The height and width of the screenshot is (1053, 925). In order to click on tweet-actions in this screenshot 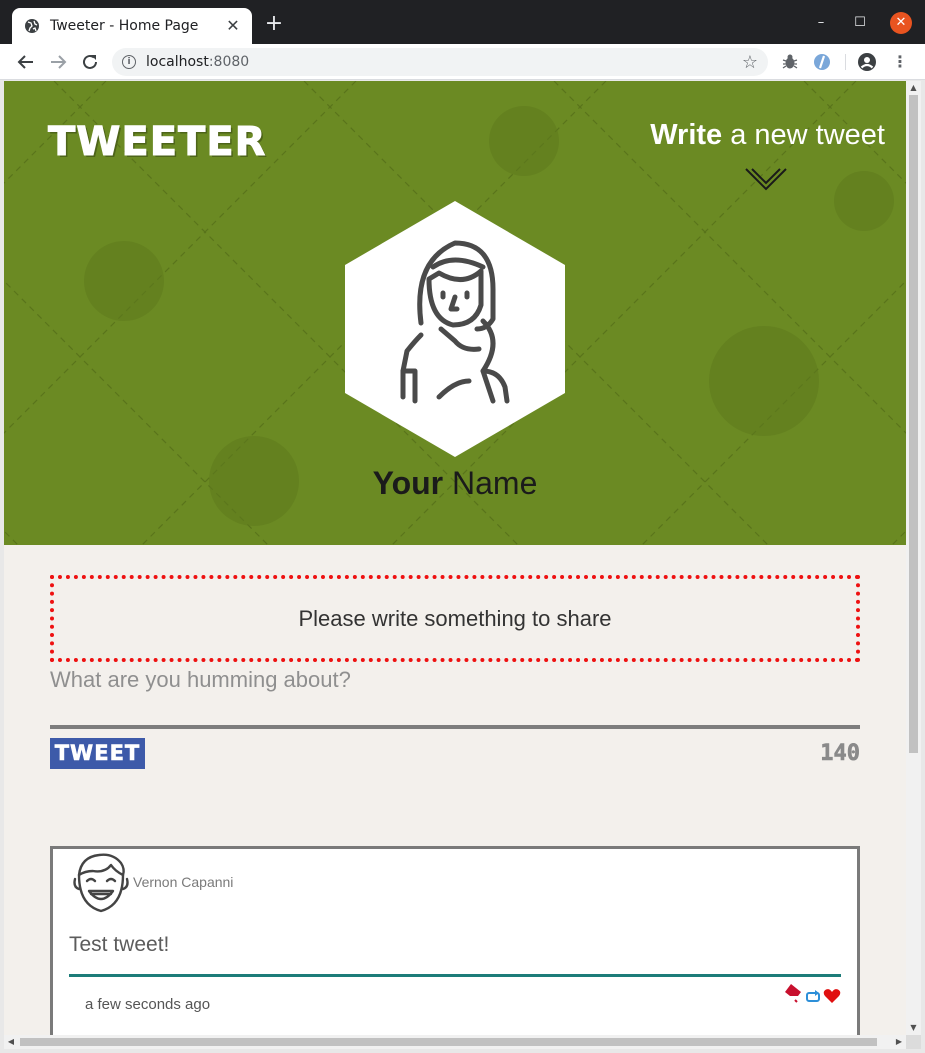, I will do `click(812, 993)`.